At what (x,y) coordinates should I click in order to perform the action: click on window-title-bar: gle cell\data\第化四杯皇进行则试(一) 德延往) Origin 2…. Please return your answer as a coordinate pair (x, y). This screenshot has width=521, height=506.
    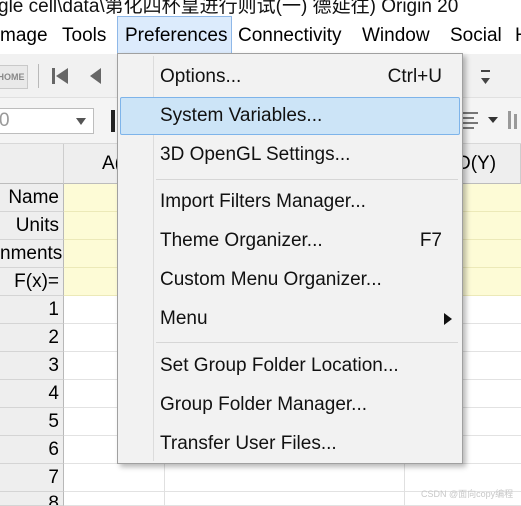
    Looking at the image, I should click on (260, 8).